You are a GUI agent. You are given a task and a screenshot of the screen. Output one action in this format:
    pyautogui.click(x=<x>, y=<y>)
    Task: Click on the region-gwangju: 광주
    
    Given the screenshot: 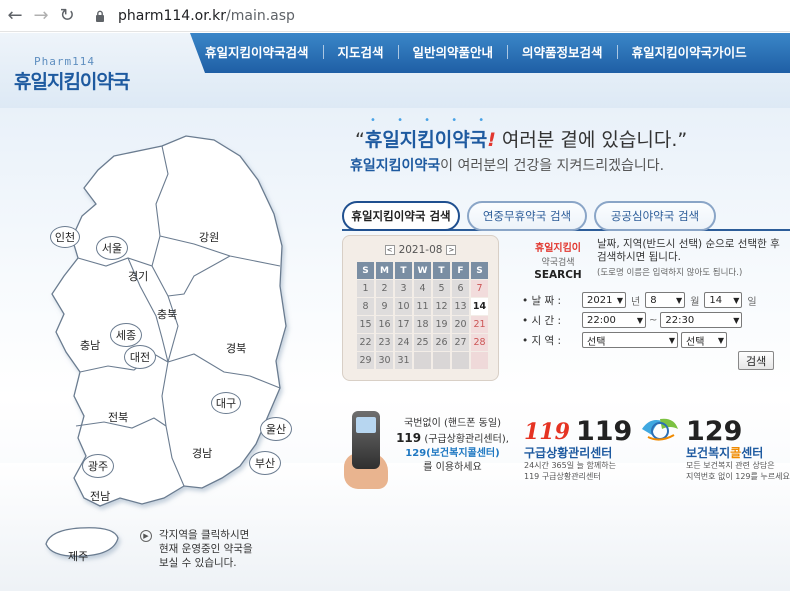 What is the action you would take?
    pyautogui.click(x=98, y=466)
    